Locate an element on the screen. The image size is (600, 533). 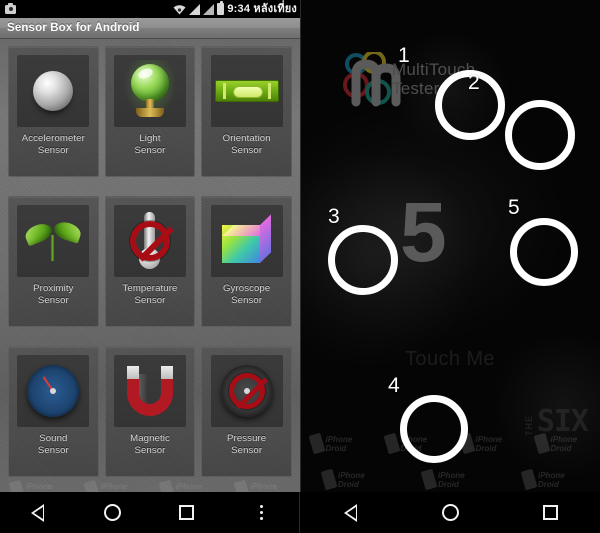
sensor-tile-sound: Sound Sensor is located at coordinates (53, 411).